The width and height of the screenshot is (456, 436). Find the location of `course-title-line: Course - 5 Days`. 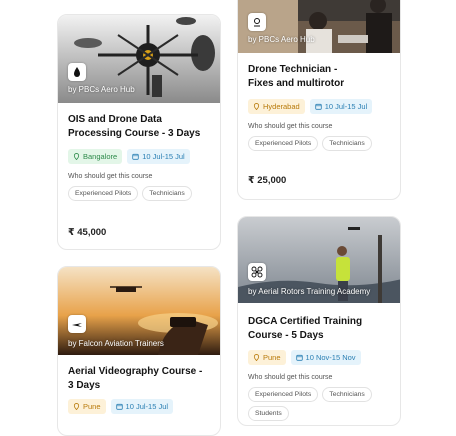

course-title-line: Course - 5 Days is located at coordinates (286, 335).